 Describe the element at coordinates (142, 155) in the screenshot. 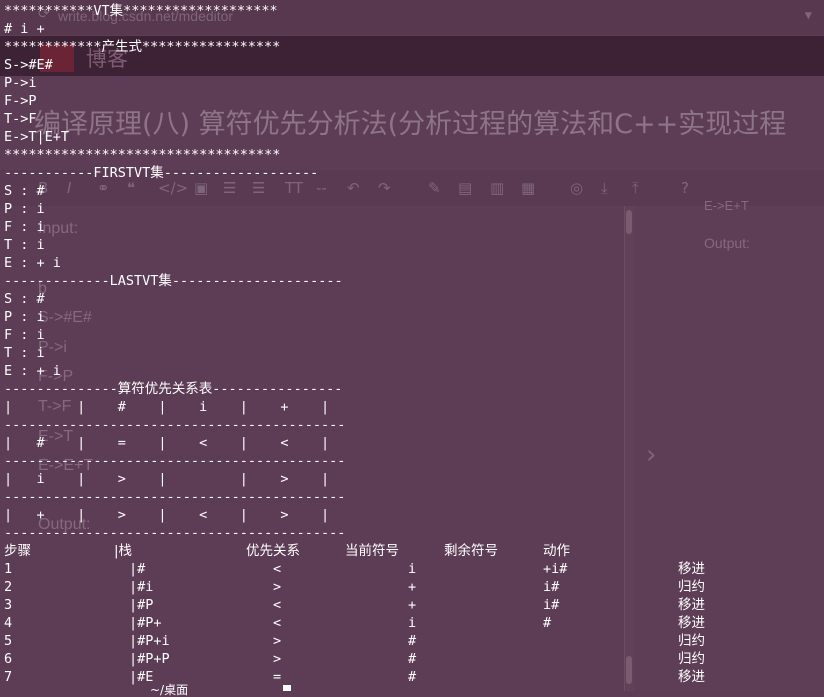

I see `production-footer: **********************************` at that location.